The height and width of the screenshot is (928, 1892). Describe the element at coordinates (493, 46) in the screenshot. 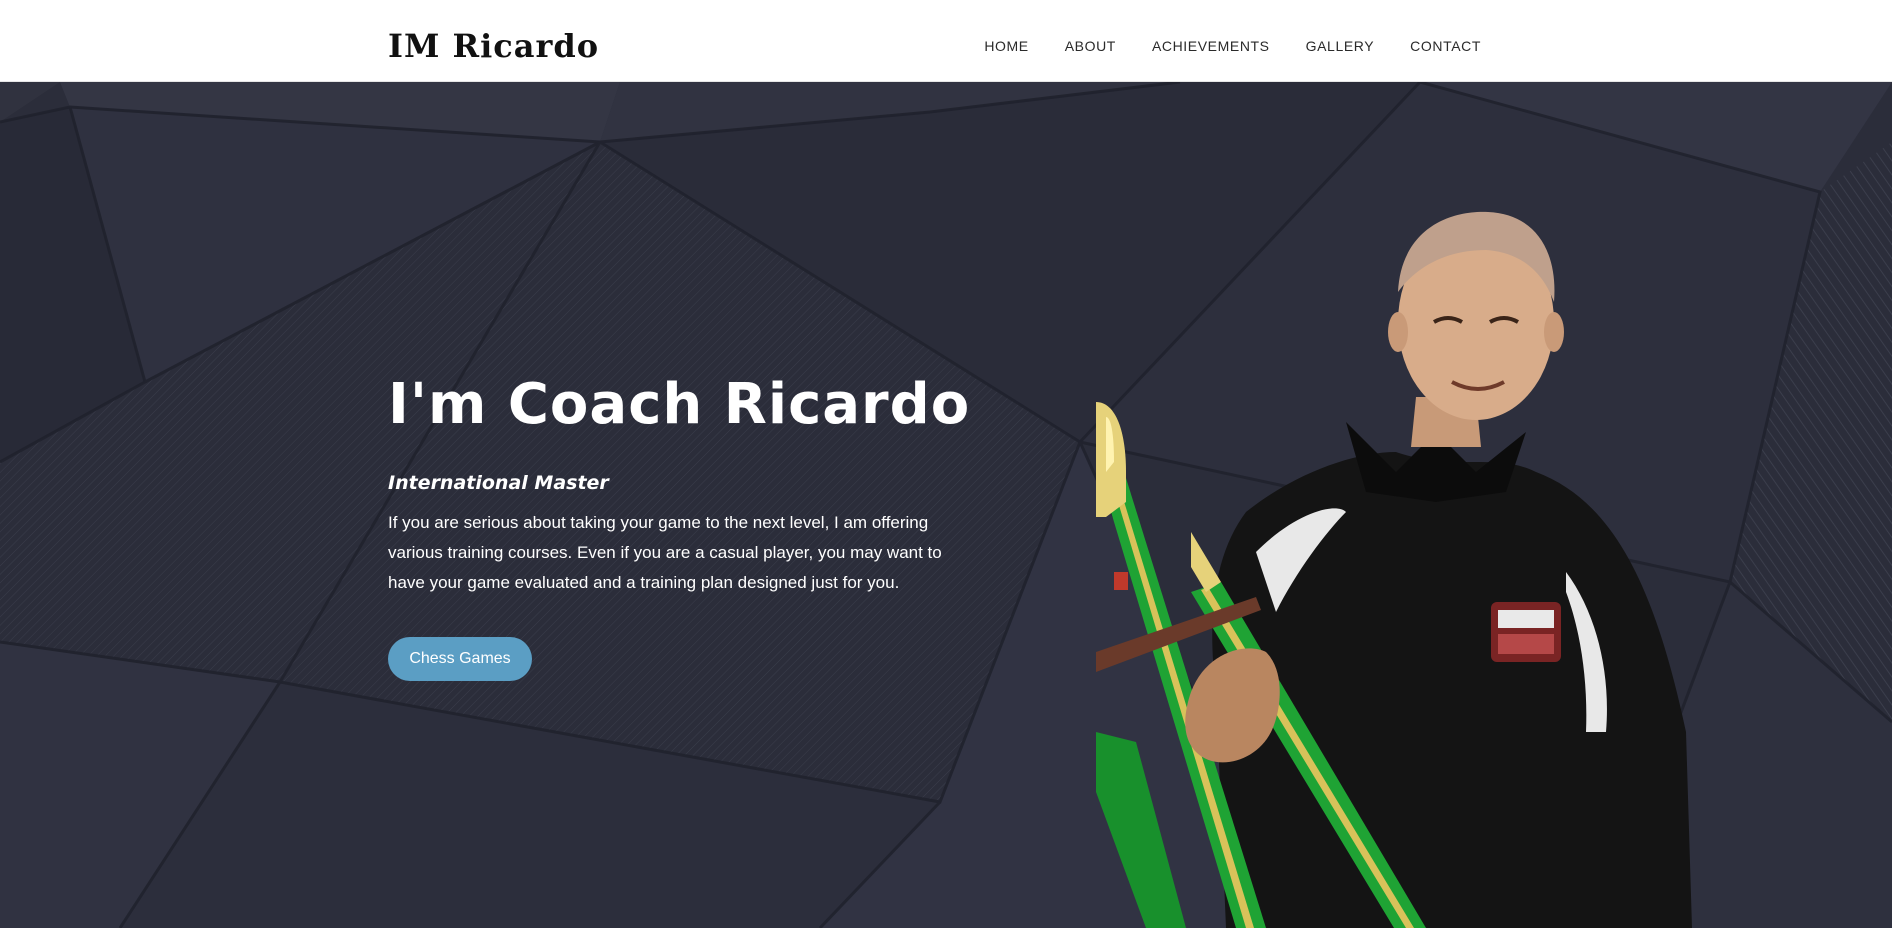

I see `site-logo: IM Ricardo` at that location.